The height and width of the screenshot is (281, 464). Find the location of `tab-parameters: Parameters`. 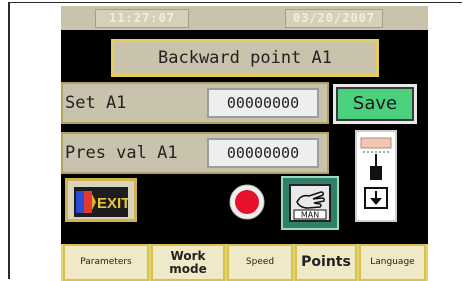

tab-parameters: Parameters is located at coordinates (106, 262).